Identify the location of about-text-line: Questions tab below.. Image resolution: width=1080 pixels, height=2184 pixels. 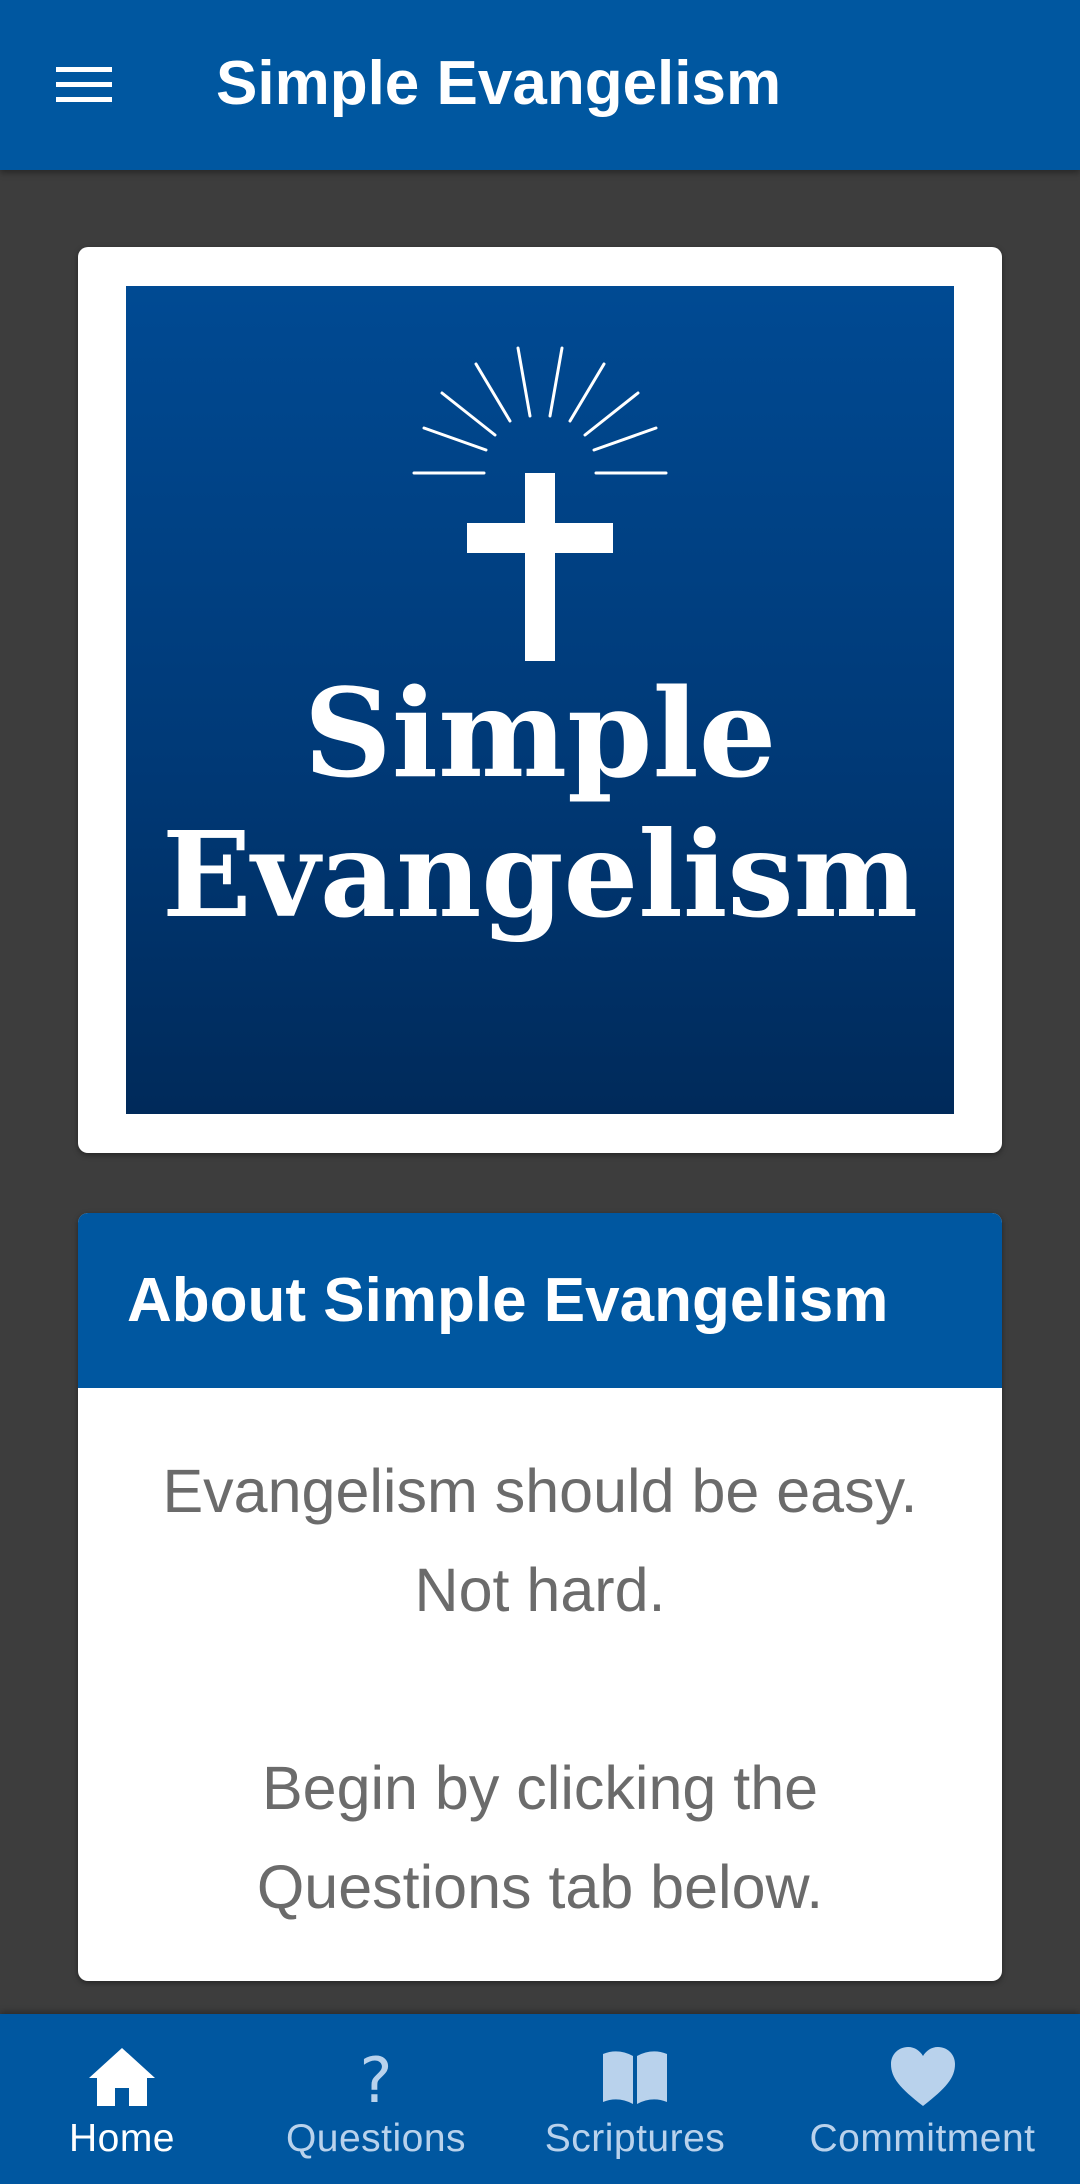
(540, 1887).